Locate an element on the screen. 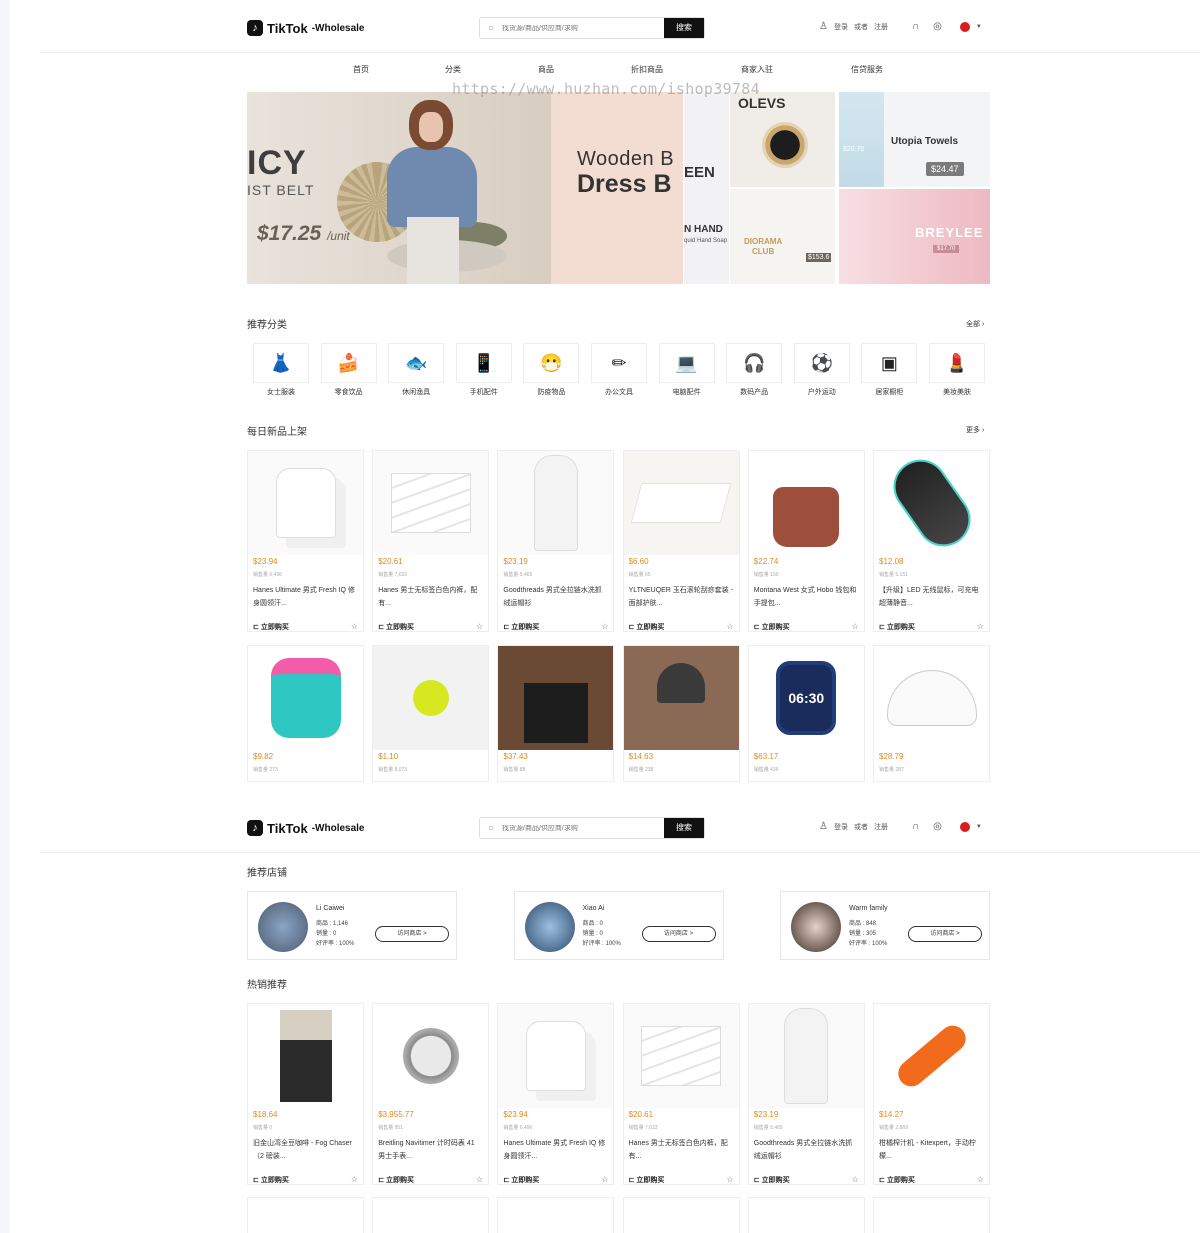  banner-wooden: Wooden B Dress B is located at coordinates (617, 188).